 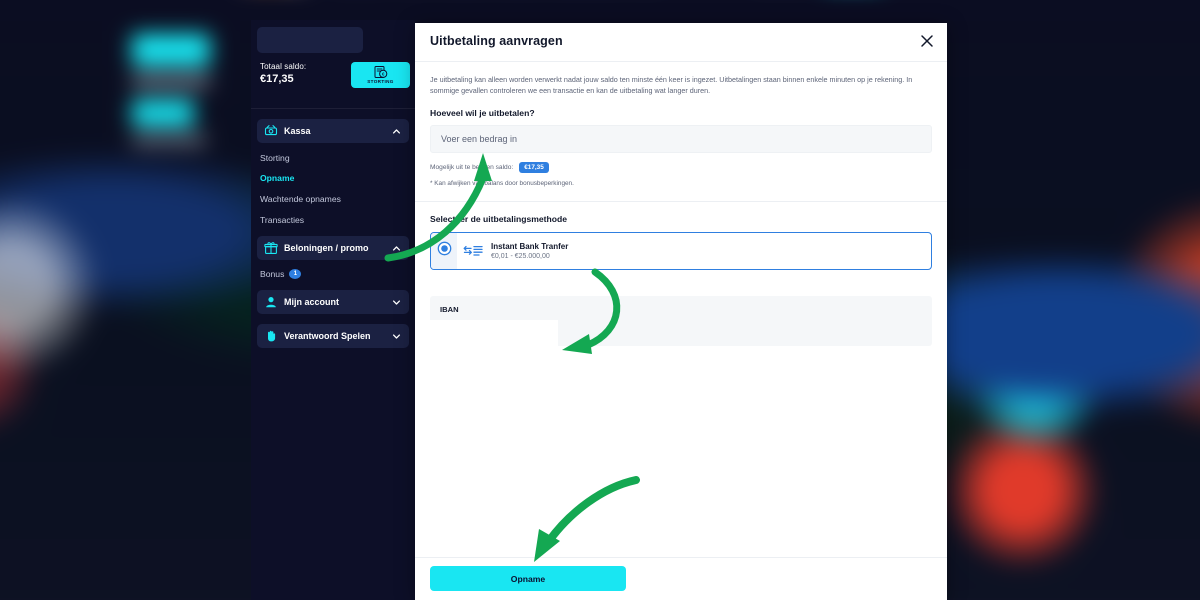 What do you see at coordinates (482, 113) in the screenshot?
I see `amount-question-label: Hoeveel wil je uitbetalen?` at bounding box center [482, 113].